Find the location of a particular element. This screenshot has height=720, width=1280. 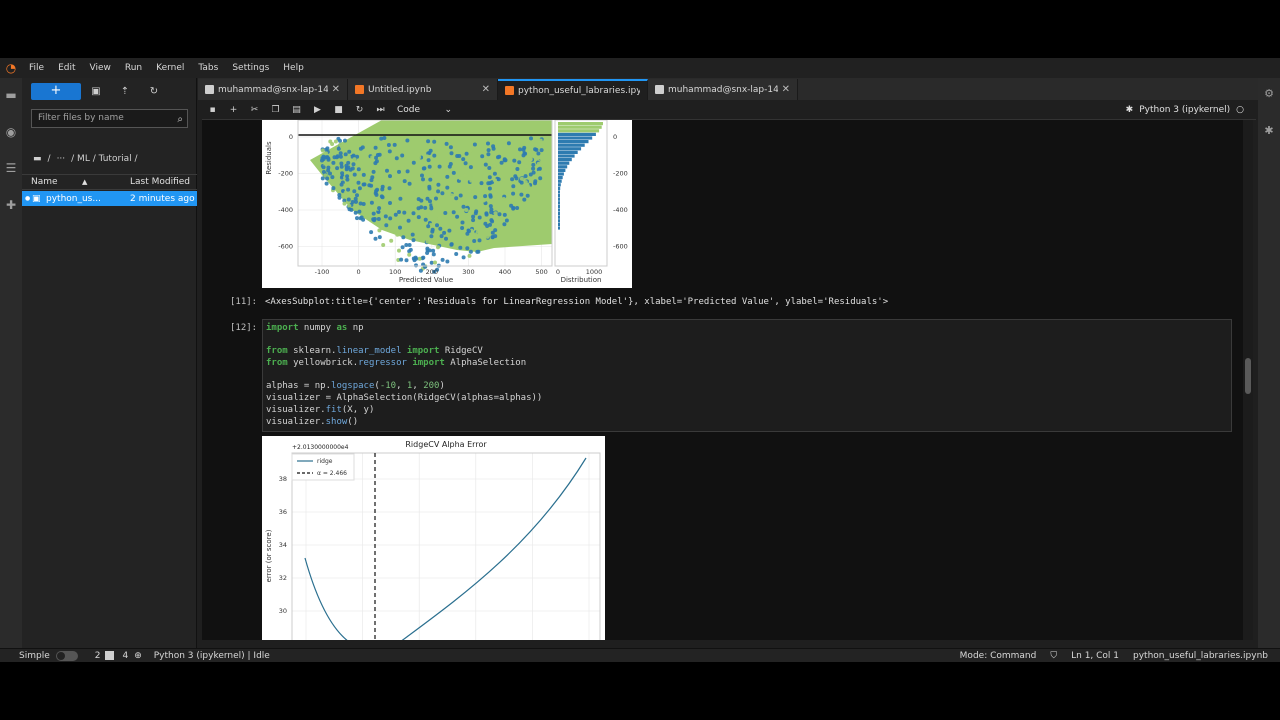

restart-icon: ↻ is located at coordinates (359, 110).